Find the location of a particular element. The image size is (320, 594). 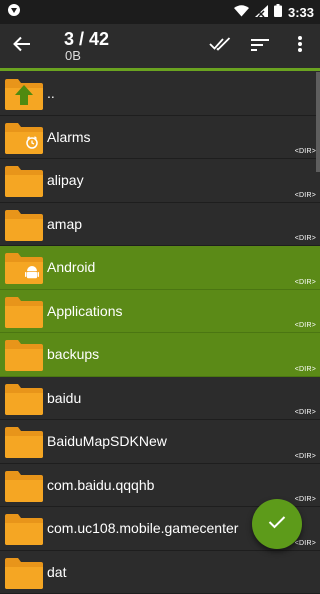

file-name: com.baidu.qqqhb is located at coordinates (100, 485).